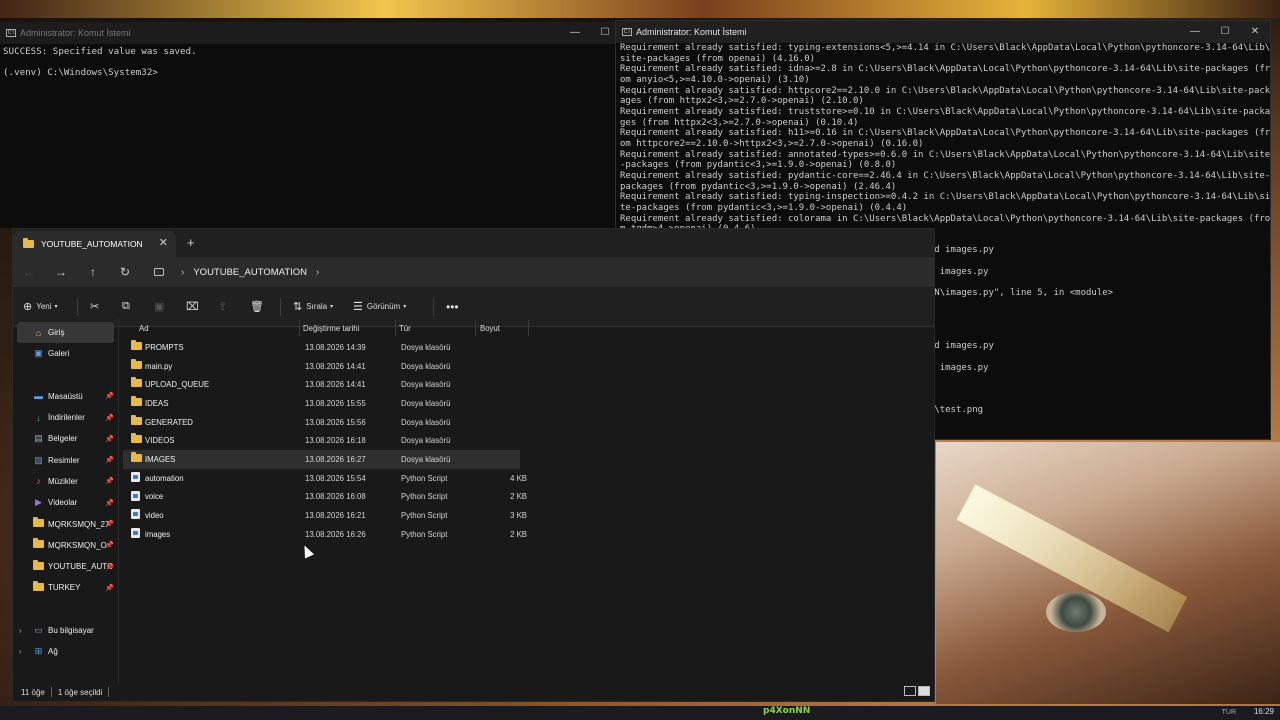 This screenshot has width=1280, height=720. I want to click on nav-item-pinned-folder-2: MQRKSMQN_O 📌, so click(65, 545).